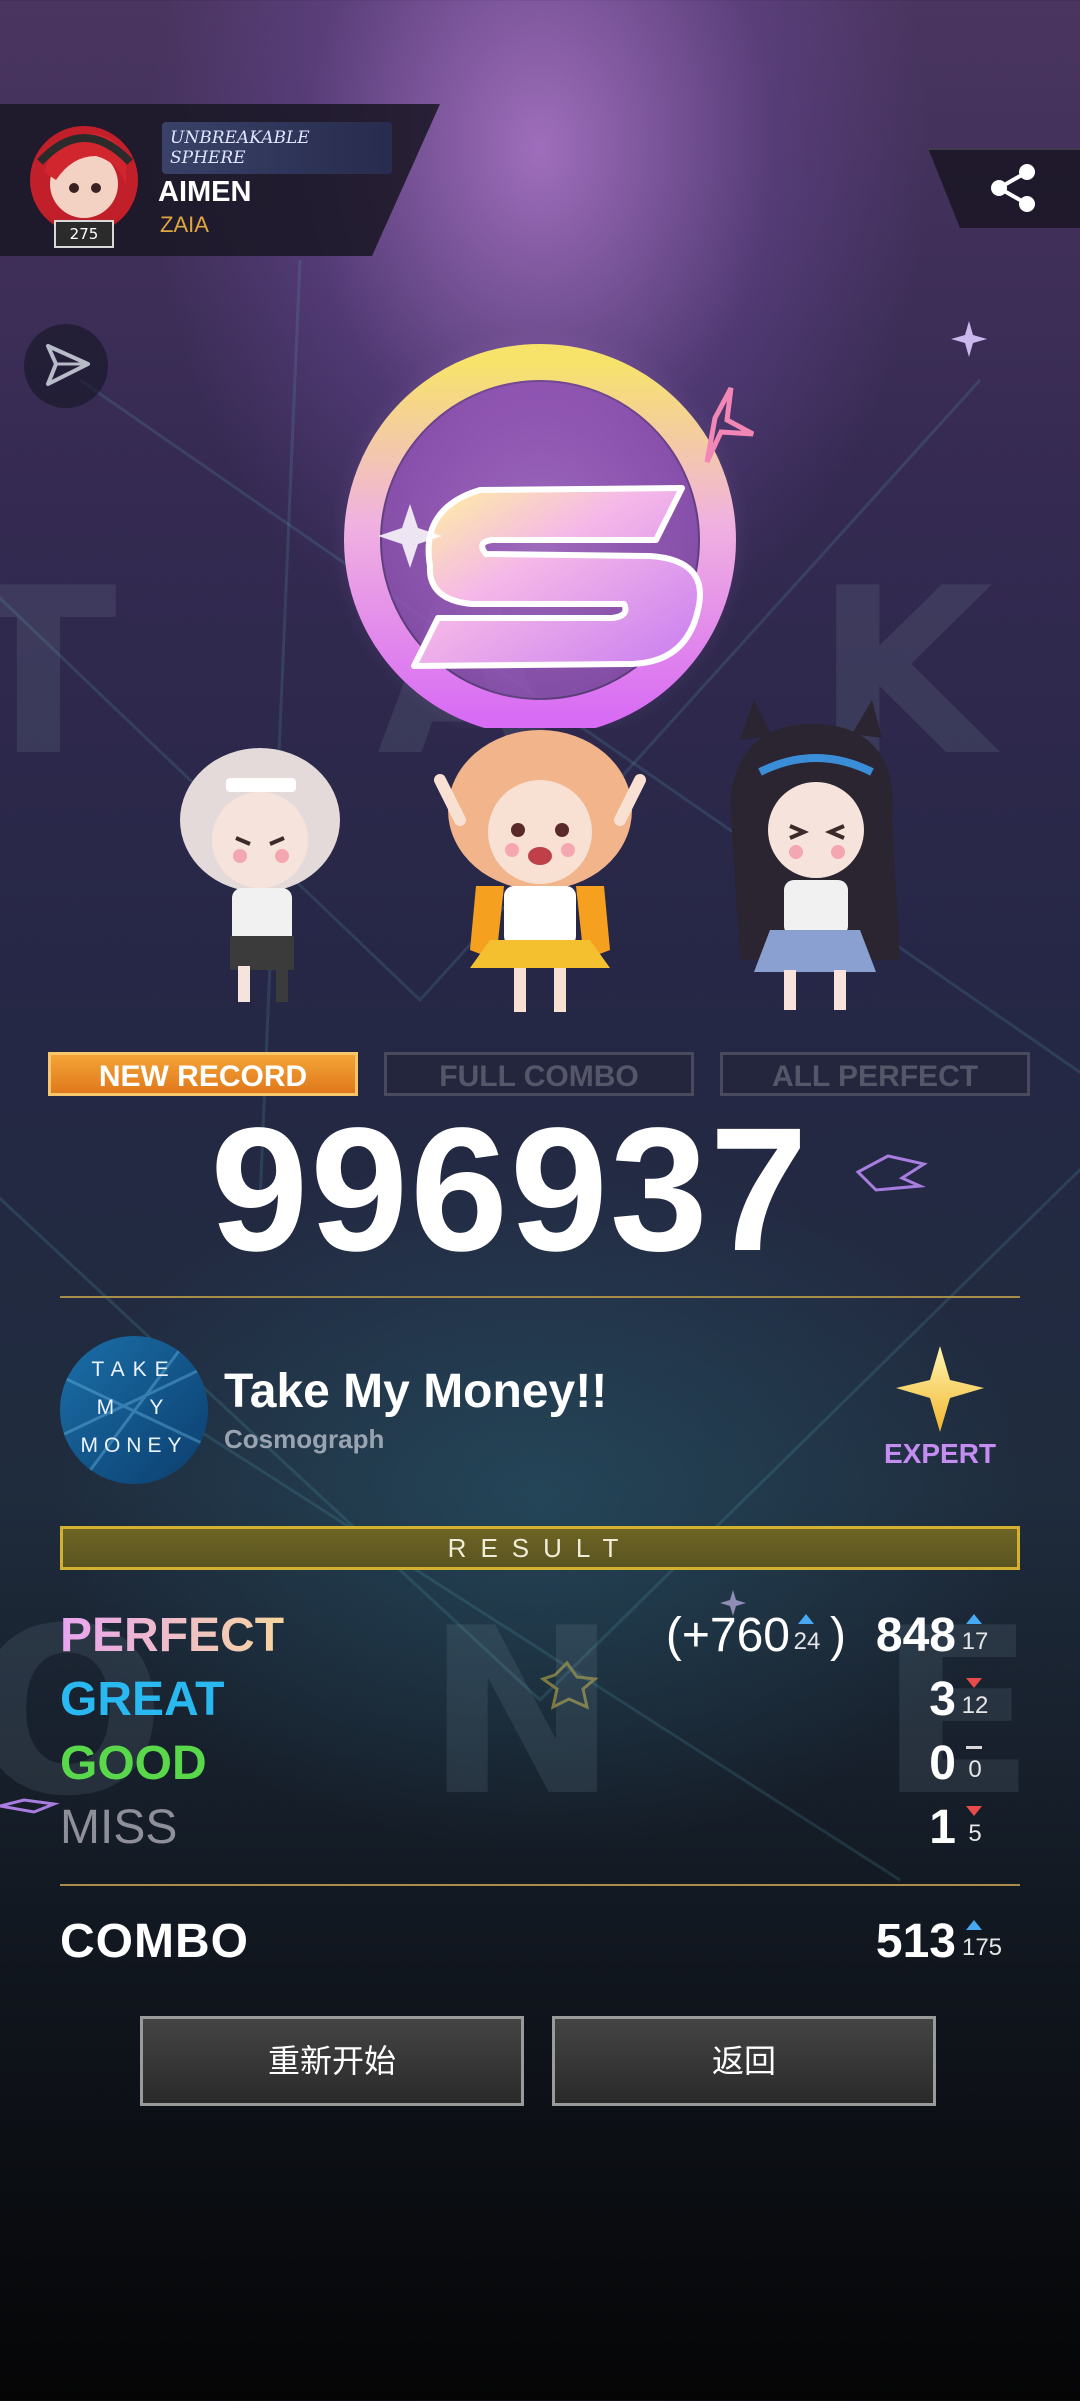 This screenshot has width=1080, height=2401. I want to click on good-delta: 0, so click(975, 1765).